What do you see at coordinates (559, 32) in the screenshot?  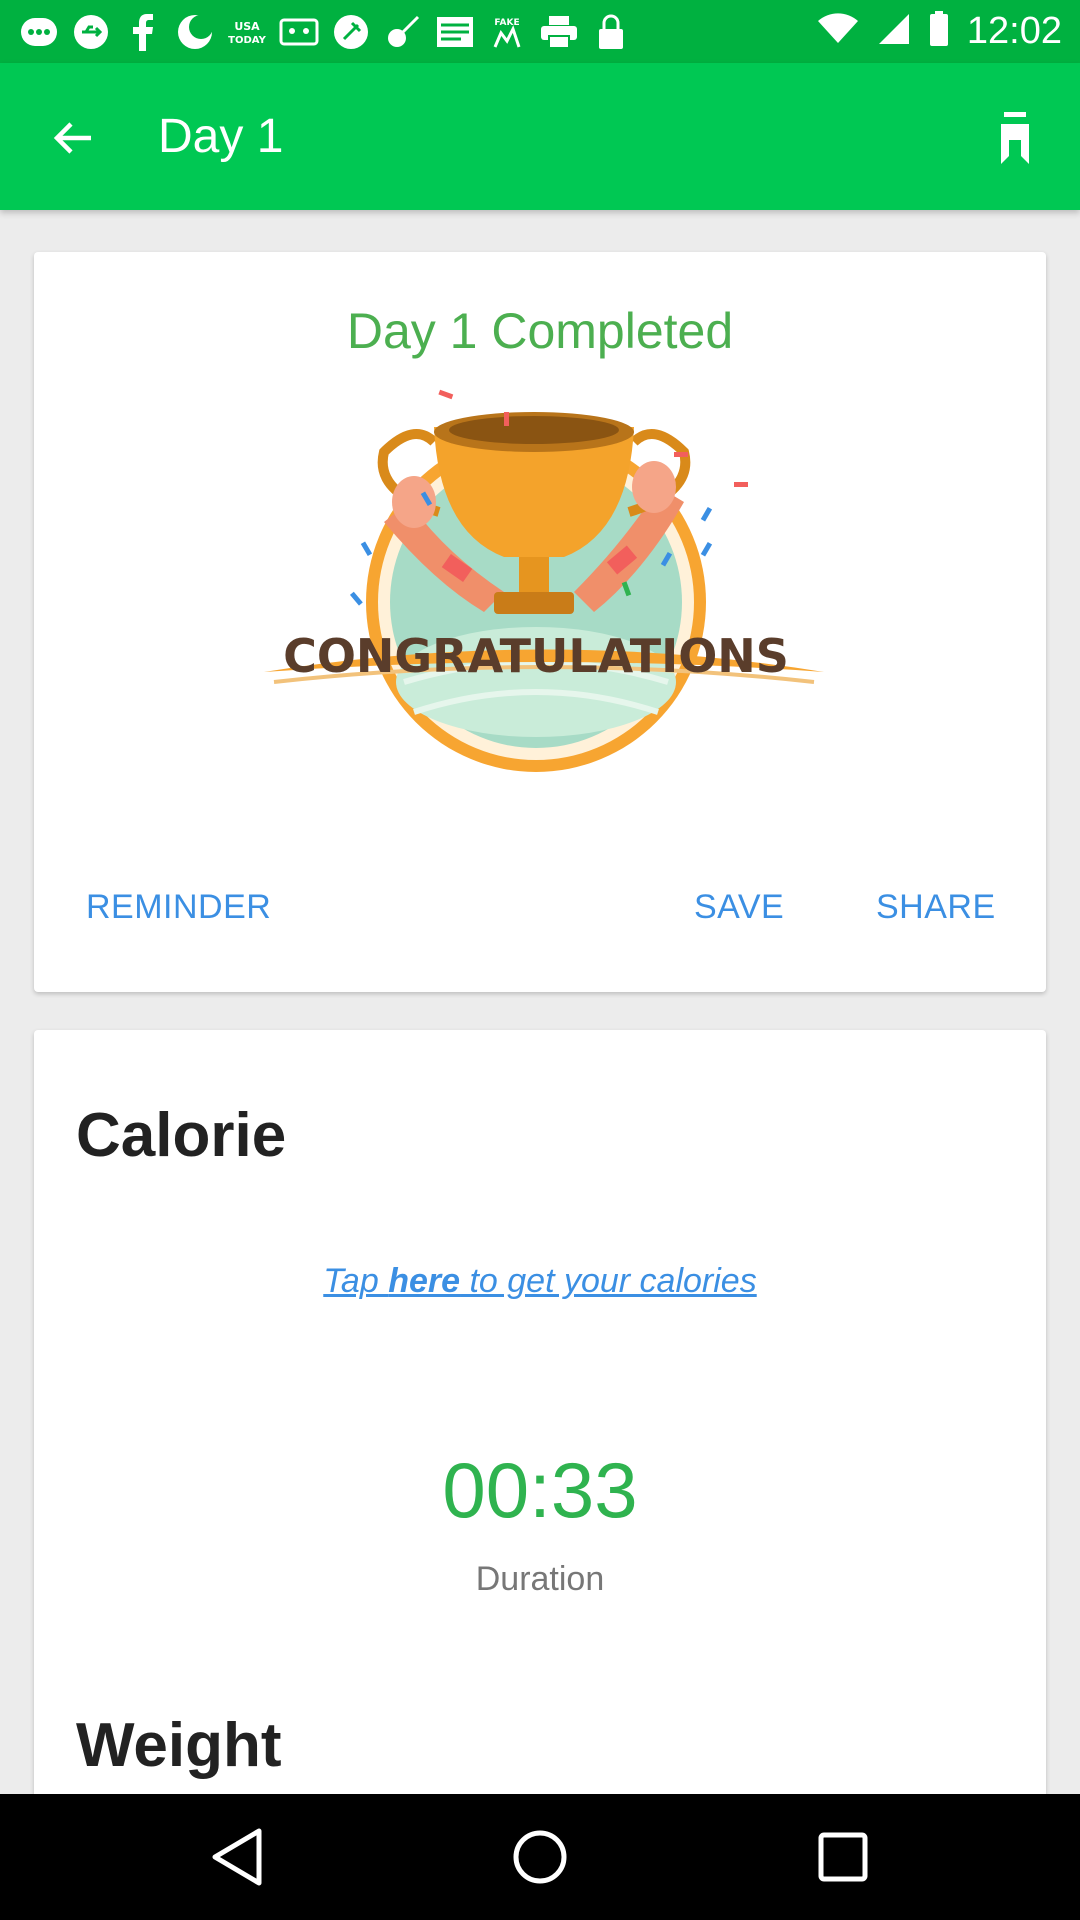 I see `print-icon` at bounding box center [559, 32].